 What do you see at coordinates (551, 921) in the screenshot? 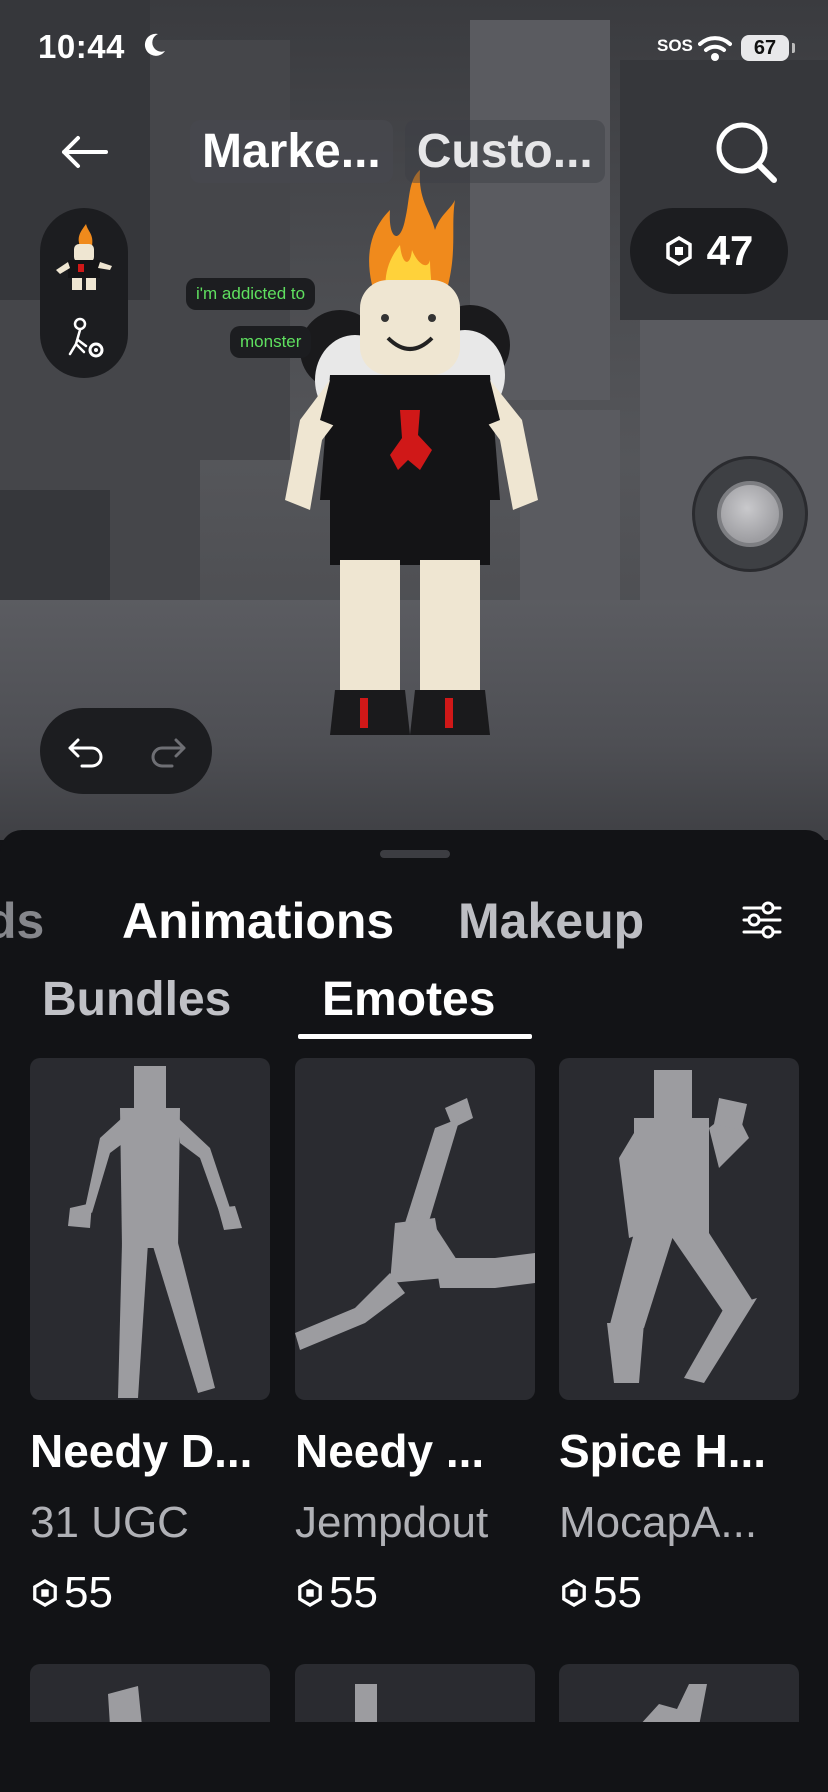
I see `category-tab-makeup: Makeup` at bounding box center [551, 921].